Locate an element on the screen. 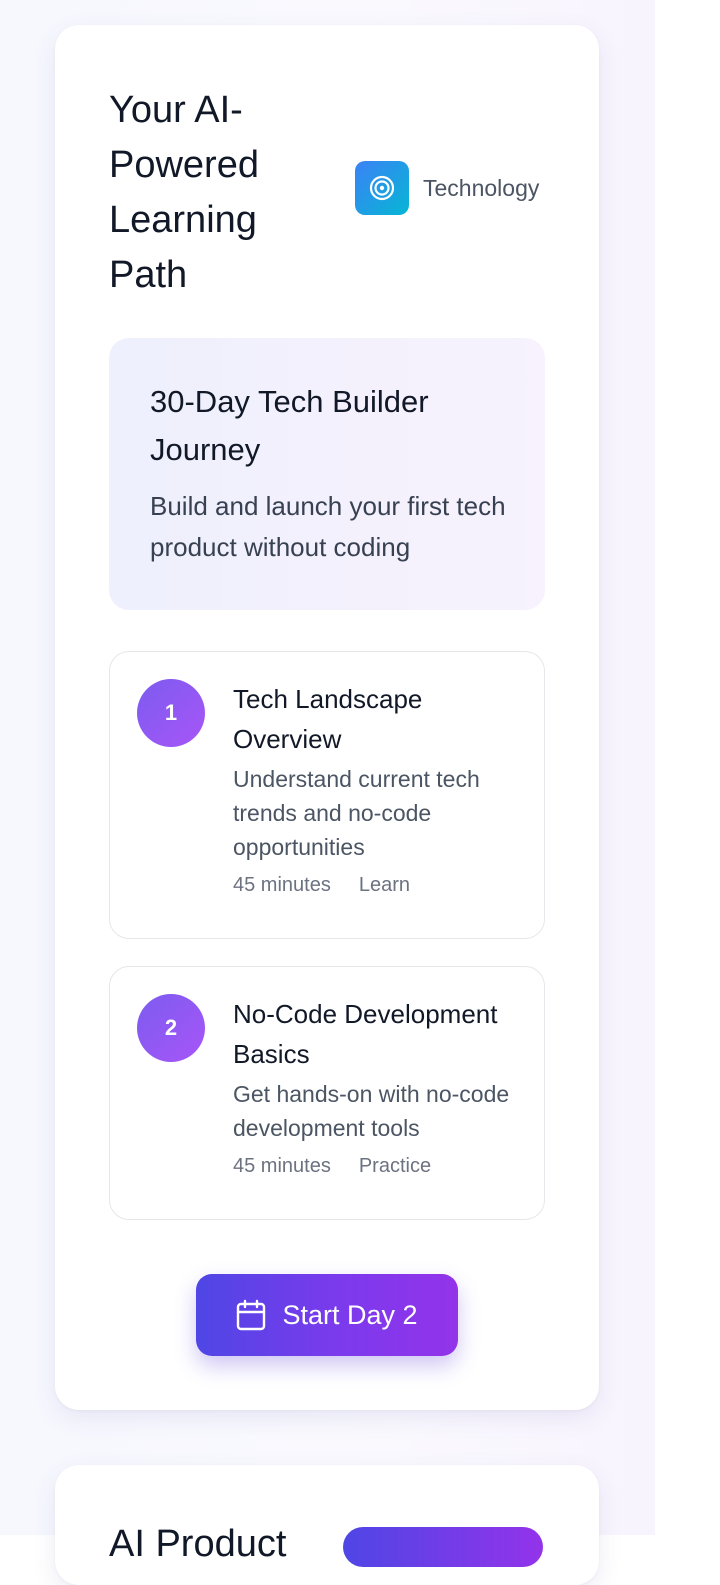  category-tag: Technology is located at coordinates (447, 188).